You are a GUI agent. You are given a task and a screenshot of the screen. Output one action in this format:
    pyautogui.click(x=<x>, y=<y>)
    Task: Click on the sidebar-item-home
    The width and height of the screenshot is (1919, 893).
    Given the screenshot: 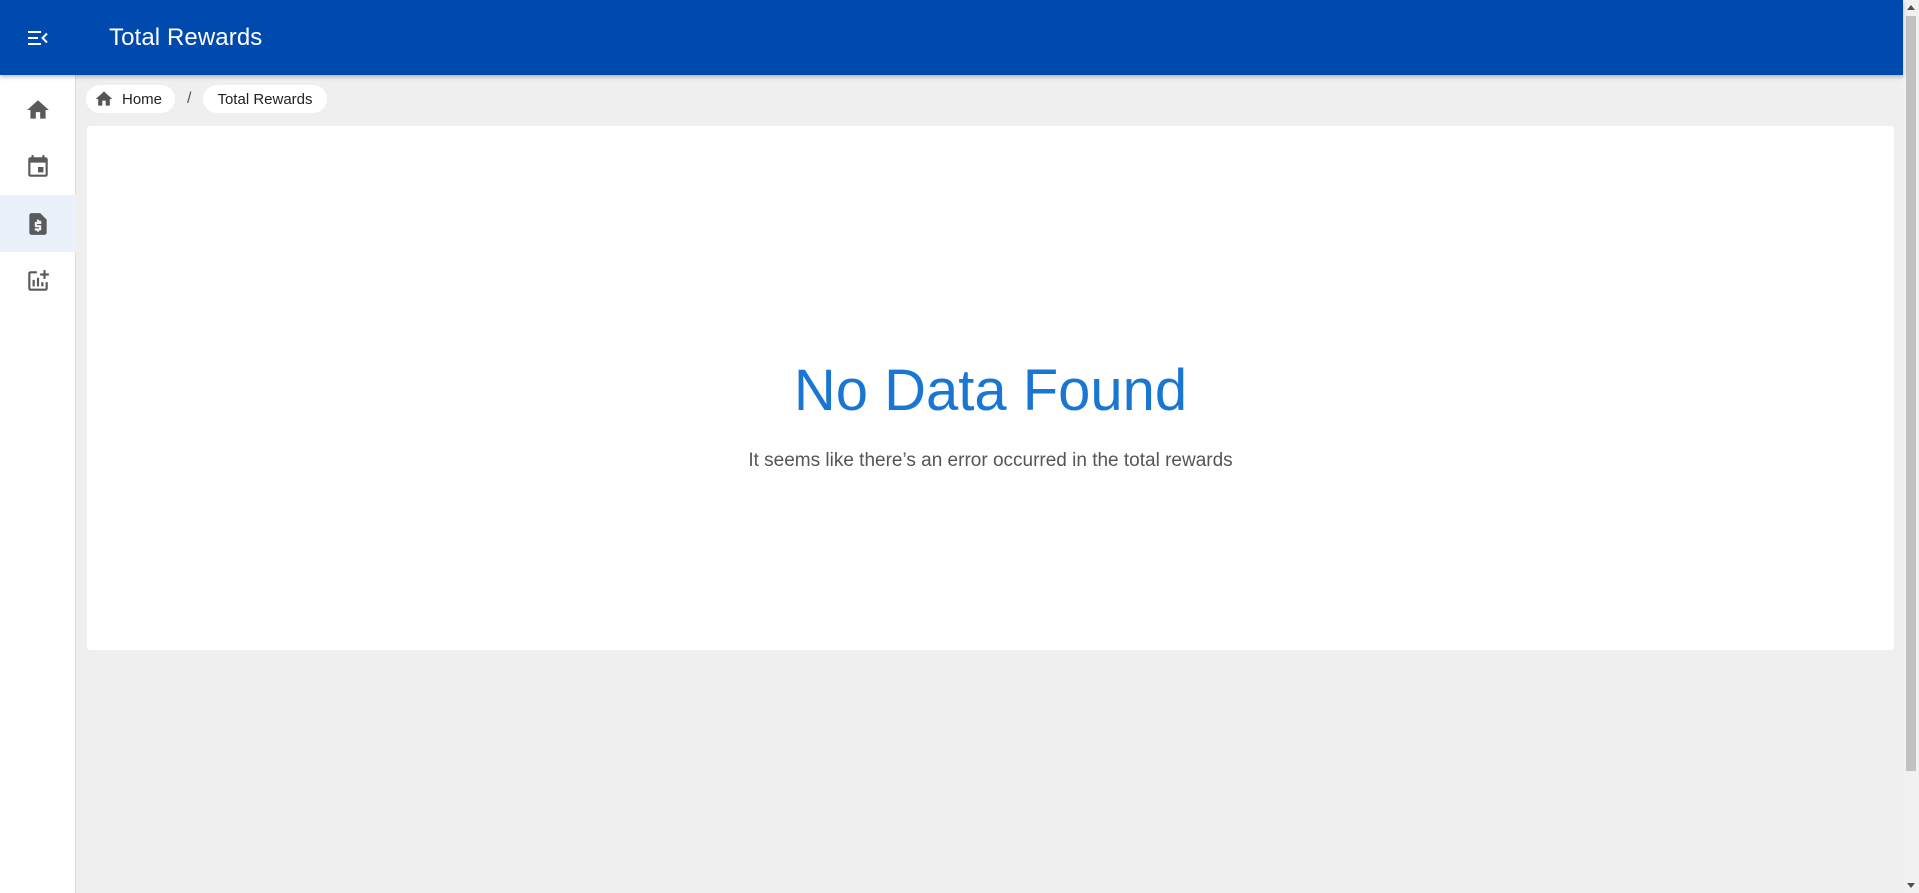 What is the action you would take?
    pyautogui.click(x=38, y=109)
    